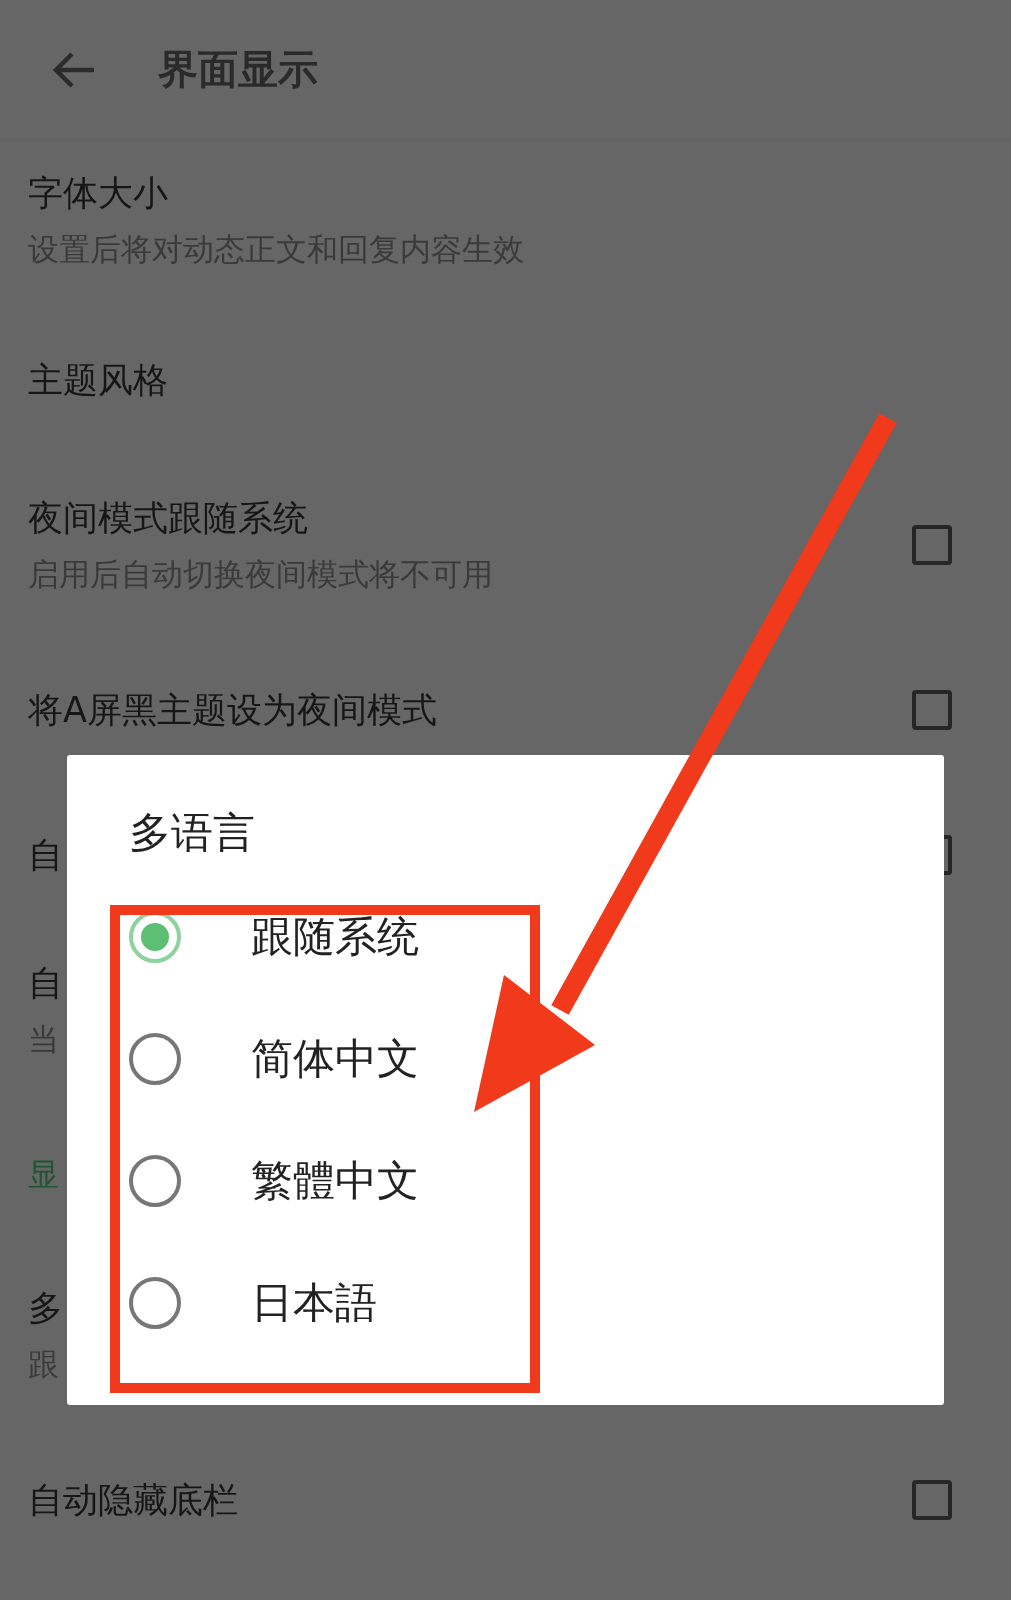 This screenshot has height=1600, width=1011. What do you see at coordinates (238, 69) in the screenshot?
I see `page-title: 界面显示` at bounding box center [238, 69].